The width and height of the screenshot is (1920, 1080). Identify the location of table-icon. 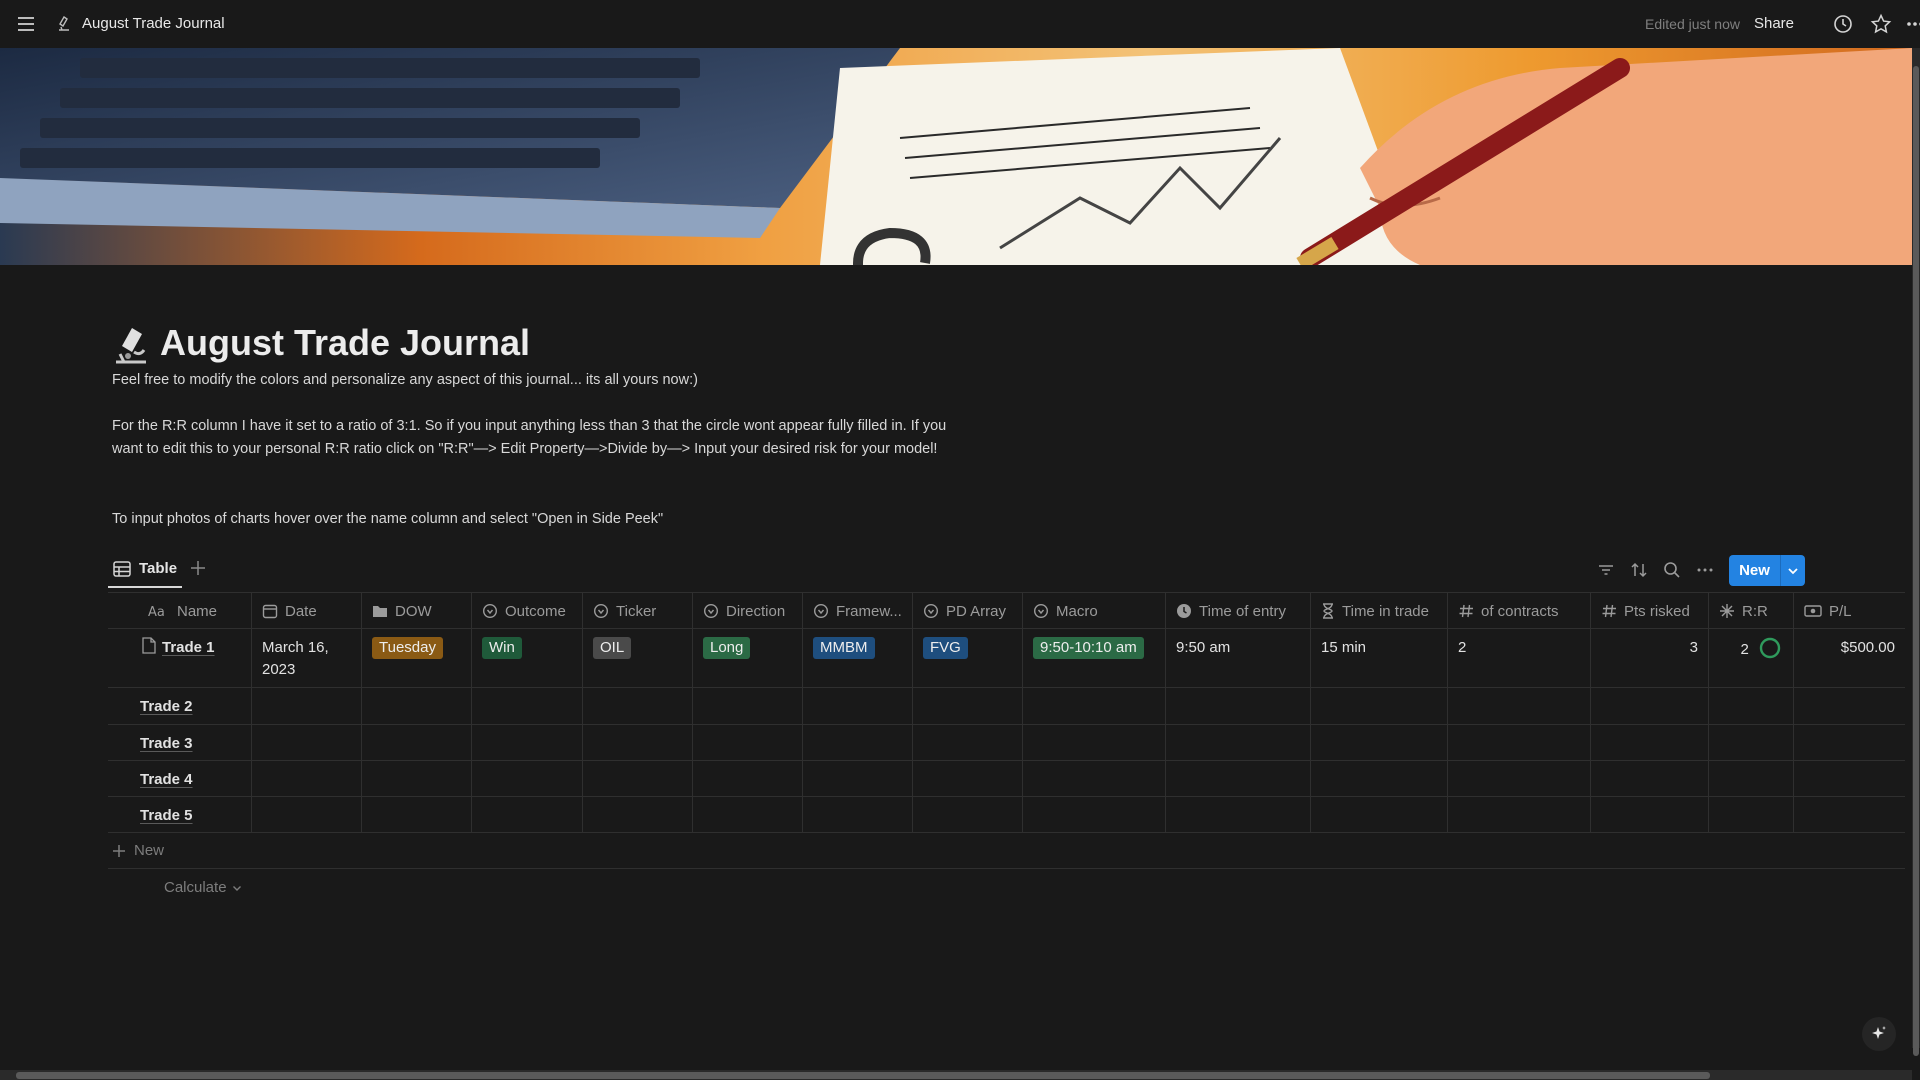
(122, 568).